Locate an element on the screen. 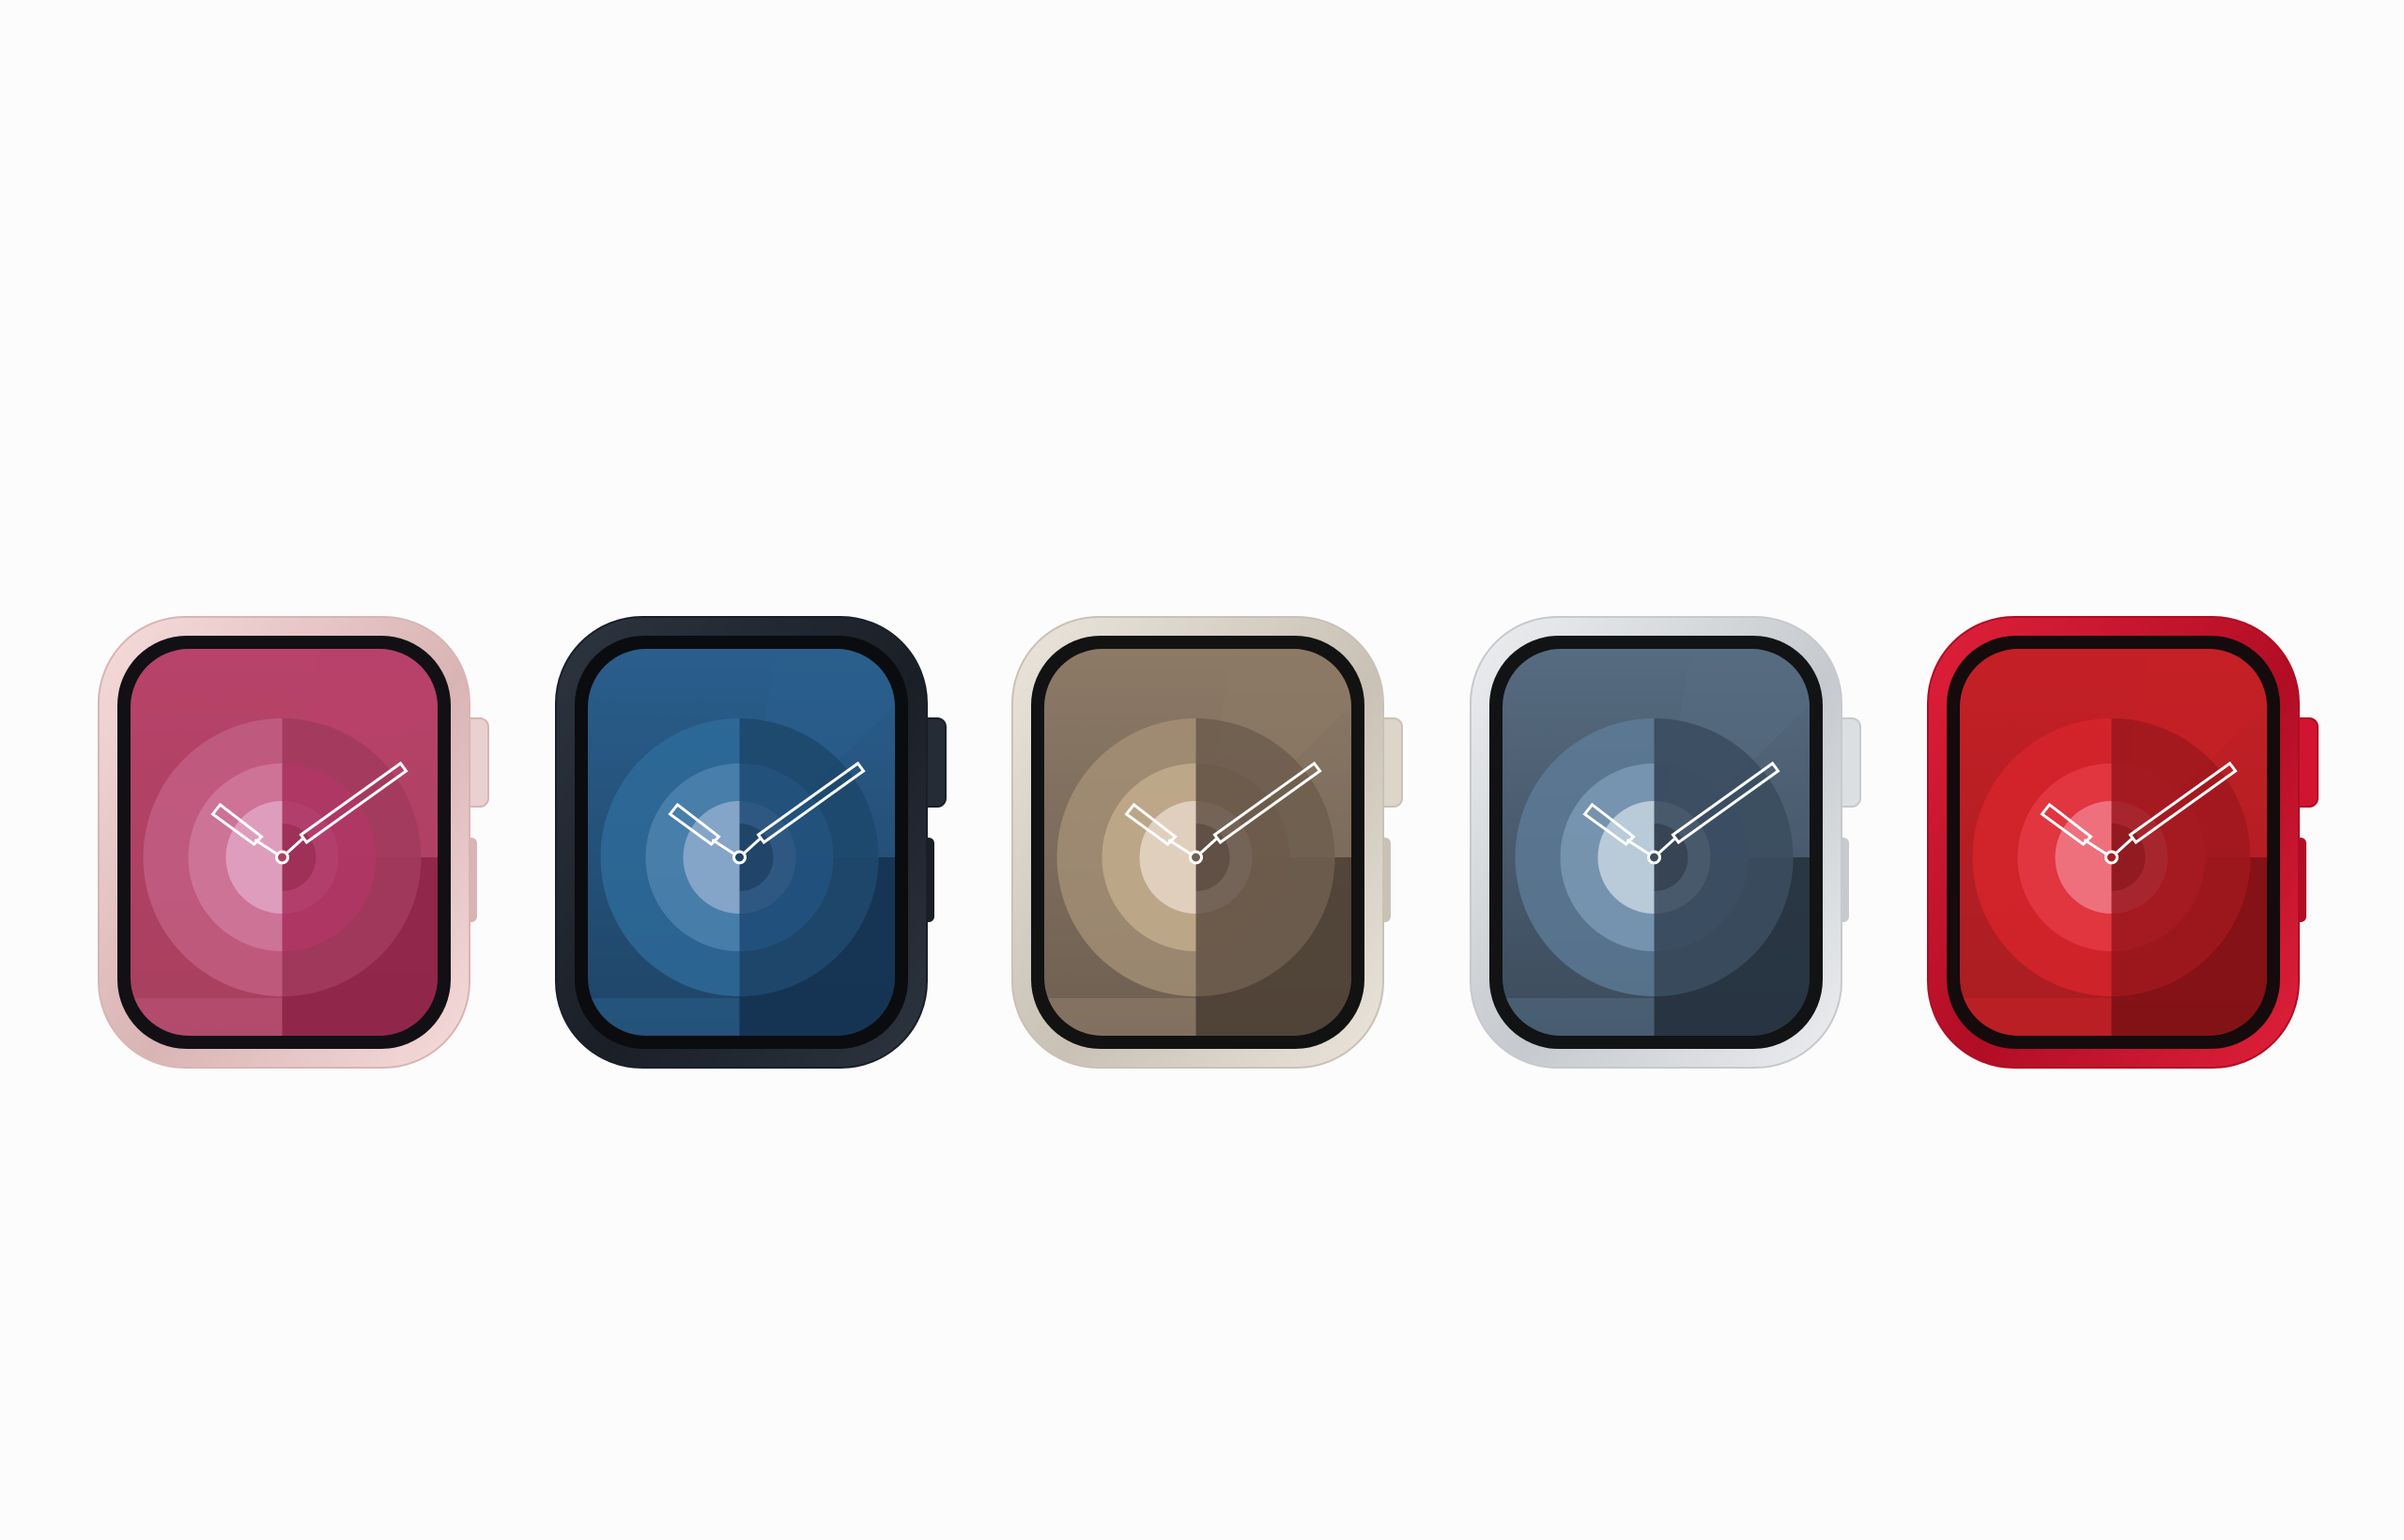  watch-red is located at coordinates (2123, 842).